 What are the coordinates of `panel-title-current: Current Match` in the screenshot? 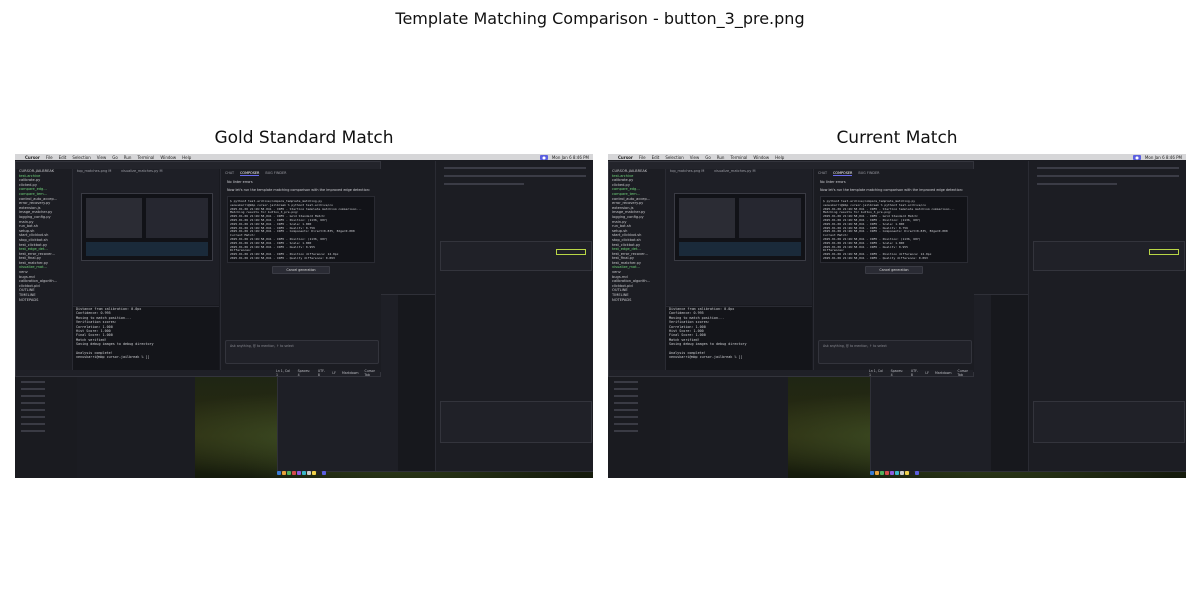 It's located at (897, 138).